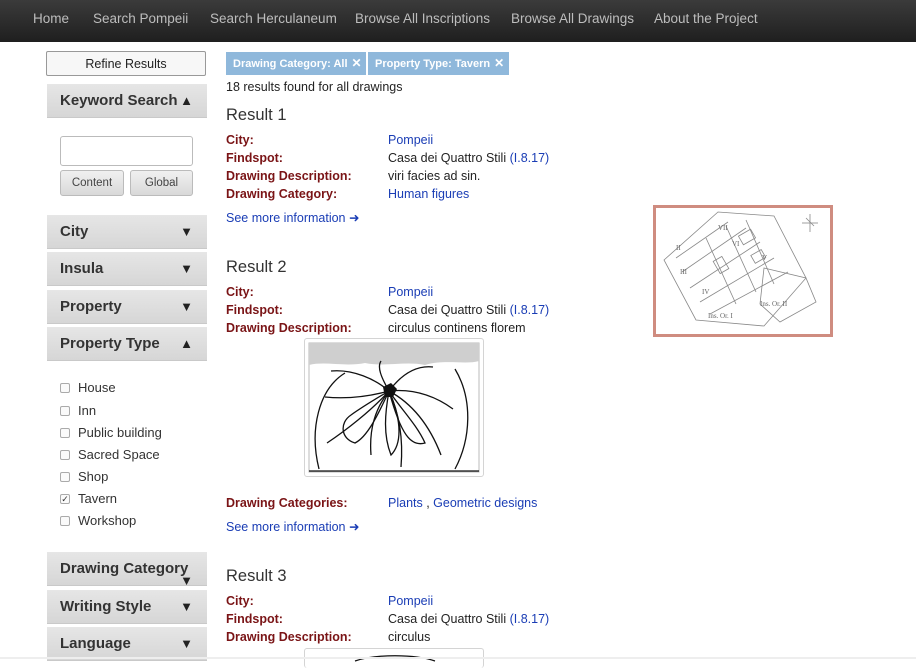 The width and height of the screenshot is (916, 668). Describe the element at coordinates (287, 503) in the screenshot. I see `categories-label: Drawing Categories:` at that location.